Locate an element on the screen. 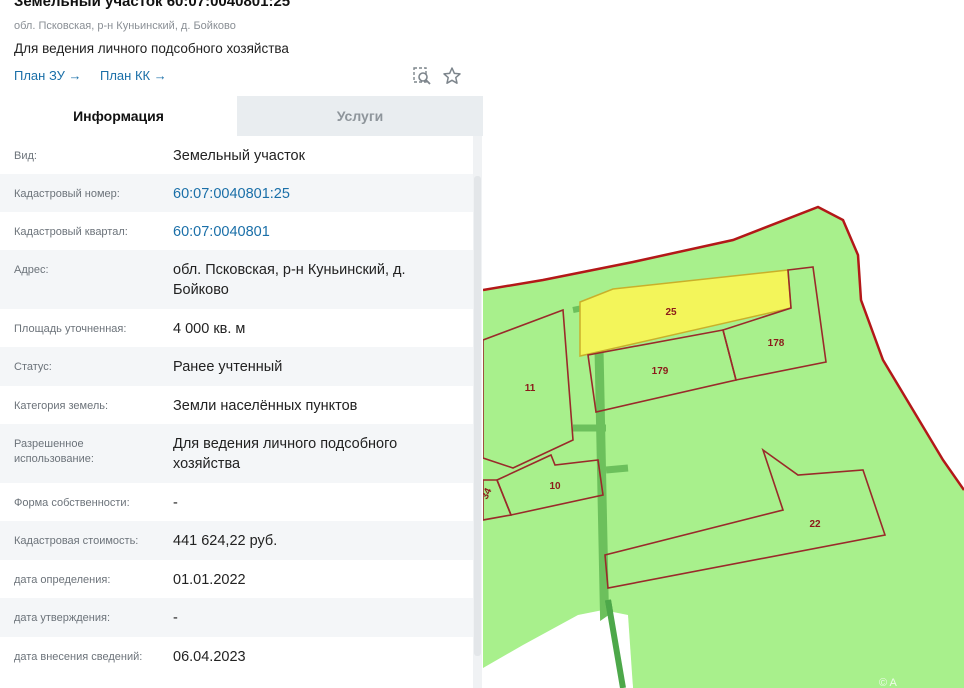 The height and width of the screenshot is (688, 964). info-label: Кадастровая стоимость: is located at coordinates (76, 541).